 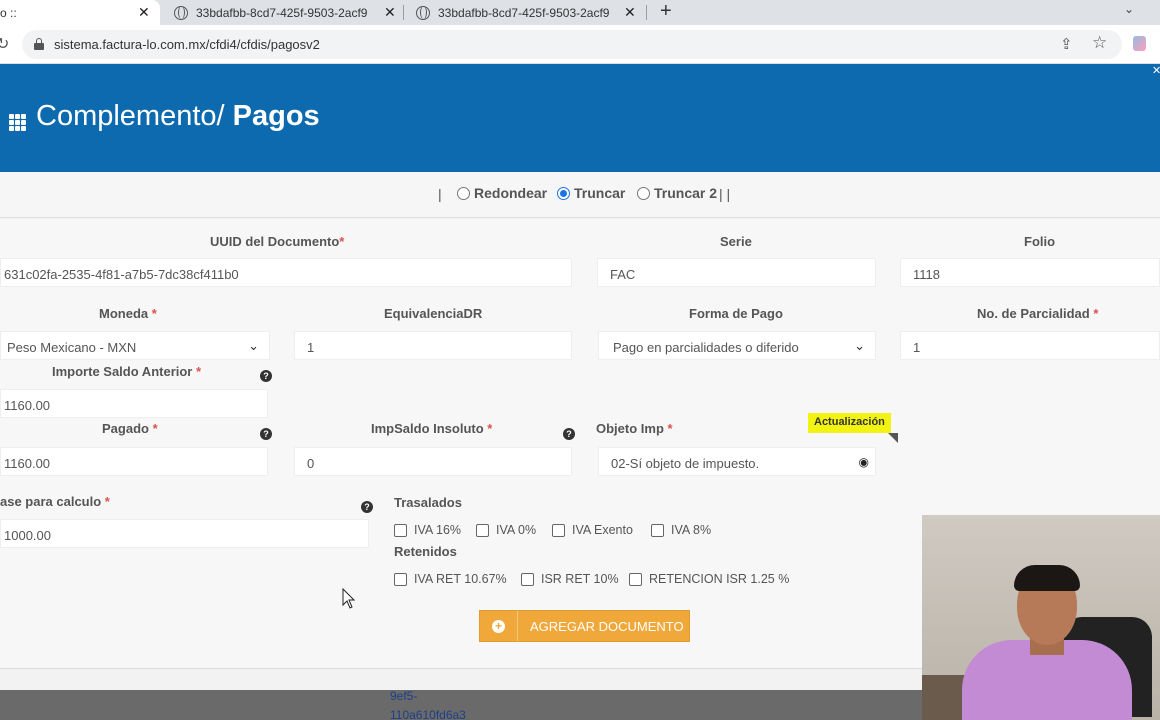 What do you see at coordinates (428, 704) in the screenshot?
I see `table-cell-uuid: 9ef5- 110a610fd6a3` at bounding box center [428, 704].